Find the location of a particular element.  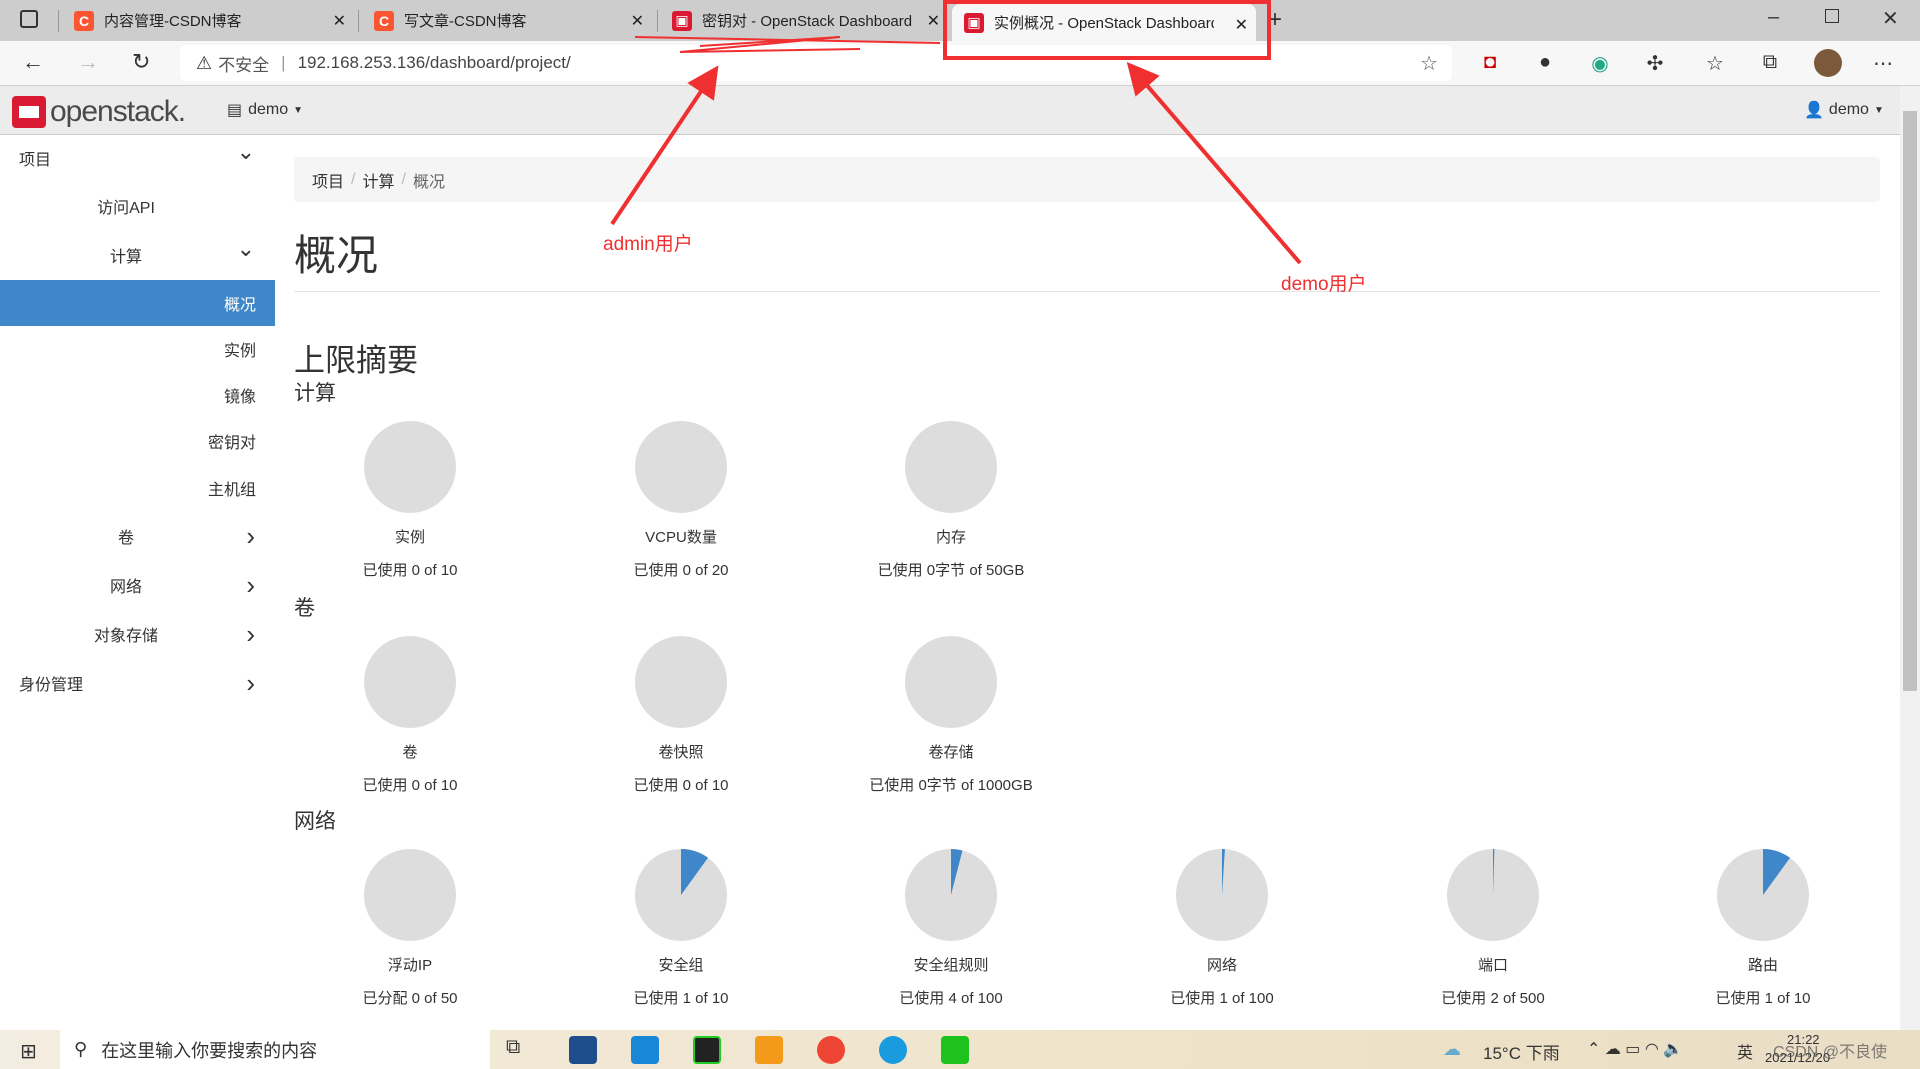

quota-pie: 实例已使用 0 of 10 is located at coordinates (410, 500).